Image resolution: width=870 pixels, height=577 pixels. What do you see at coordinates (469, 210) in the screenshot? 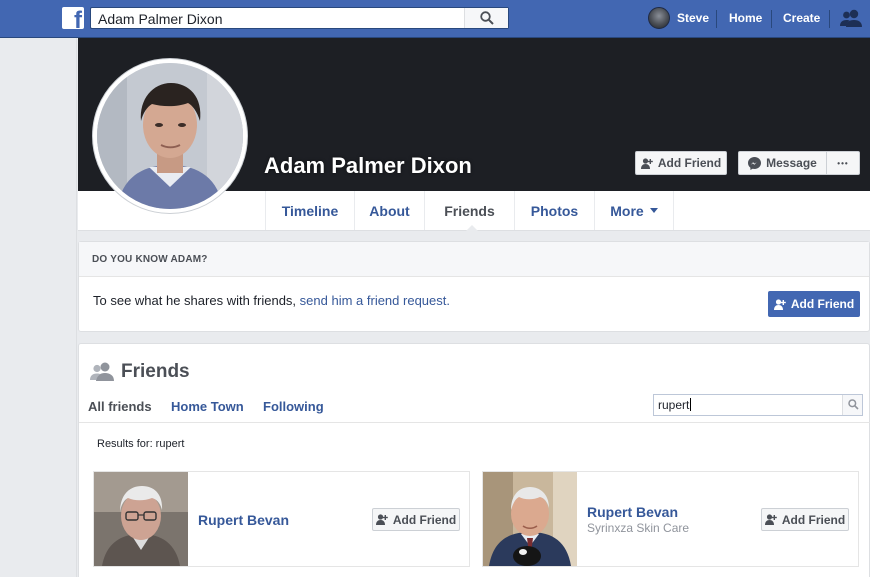
I see `tab-label: Friends` at bounding box center [469, 210].